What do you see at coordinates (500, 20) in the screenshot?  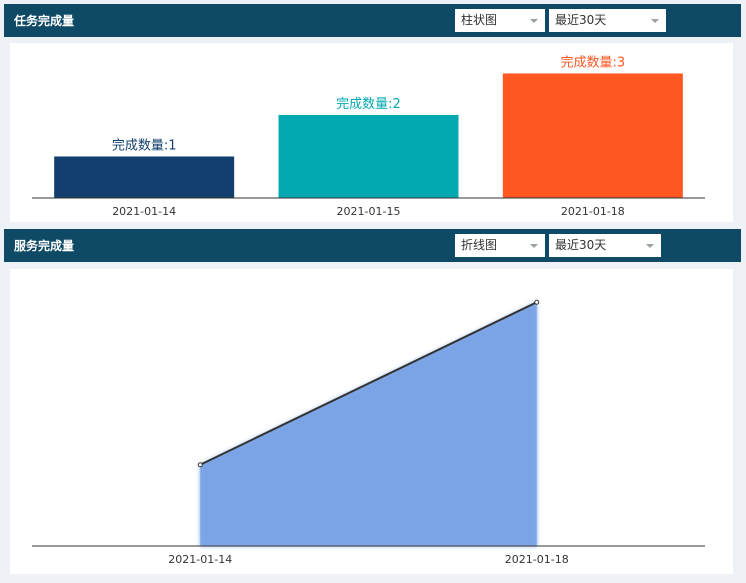 I see `task-chart-type-select: 柱状图` at bounding box center [500, 20].